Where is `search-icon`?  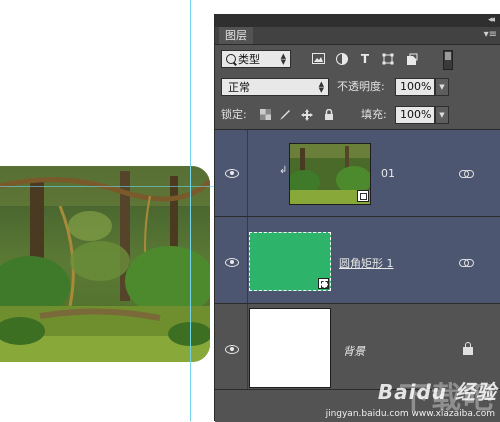 search-icon is located at coordinates (231, 59).